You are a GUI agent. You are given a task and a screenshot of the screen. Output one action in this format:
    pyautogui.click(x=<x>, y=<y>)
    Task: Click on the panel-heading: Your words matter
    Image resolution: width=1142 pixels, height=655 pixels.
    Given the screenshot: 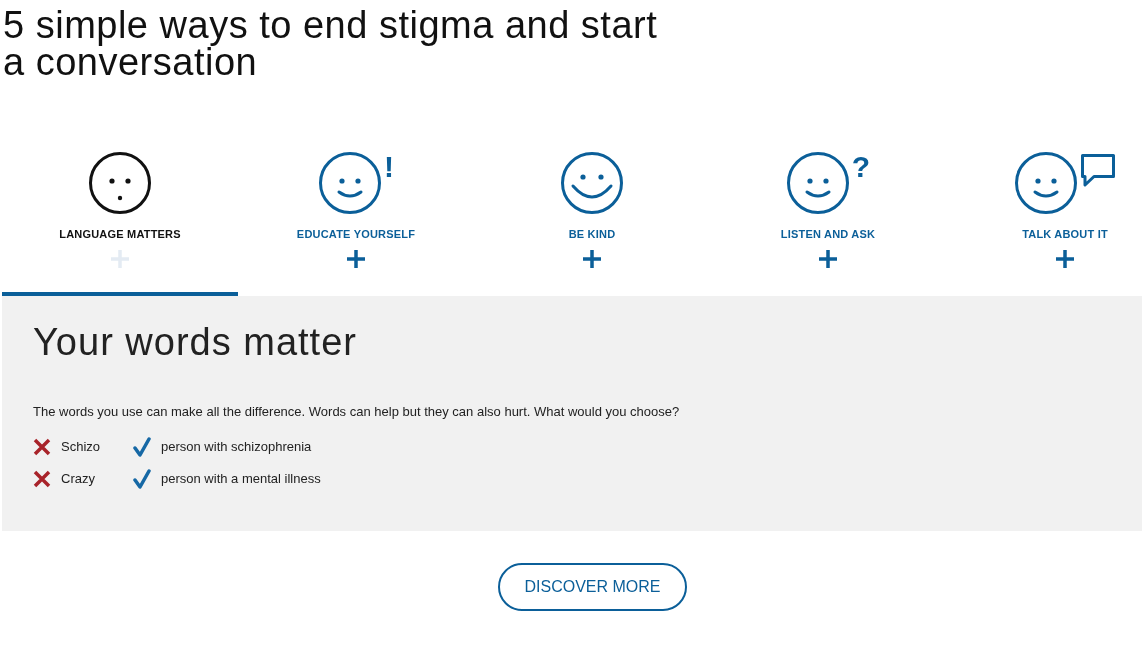 What is the action you would take?
    pyautogui.click(x=195, y=342)
    